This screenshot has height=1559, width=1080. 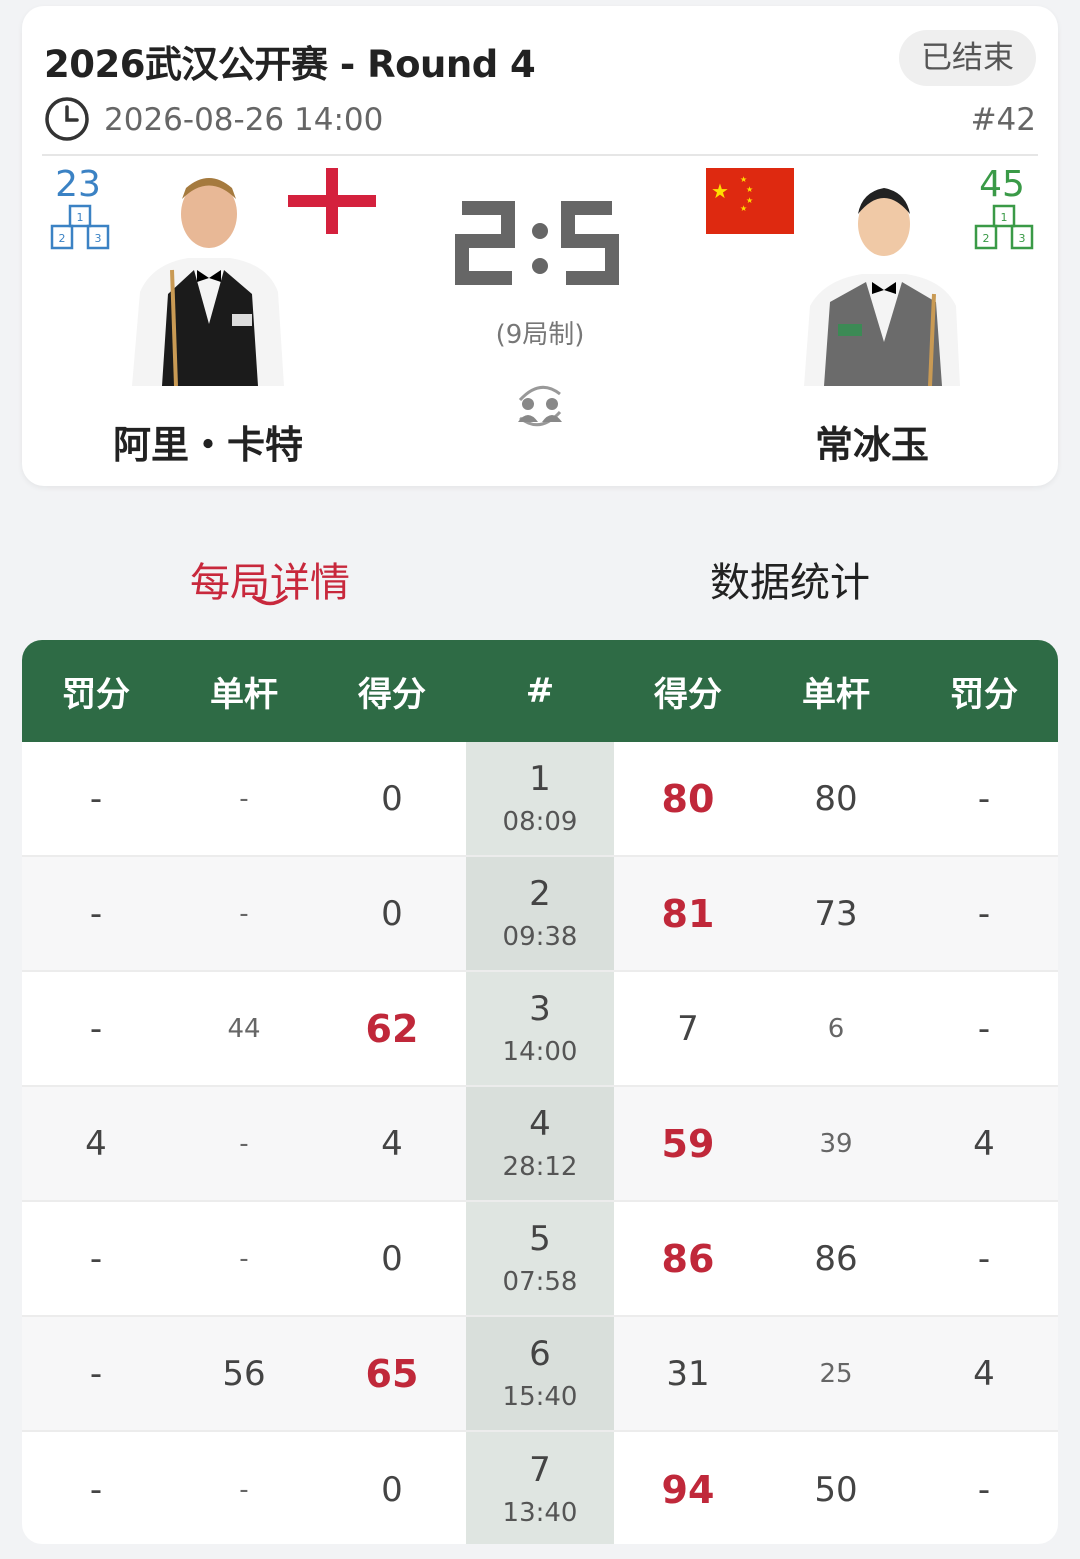 I want to click on frame-duration: 07:58, so click(x=540, y=1281).